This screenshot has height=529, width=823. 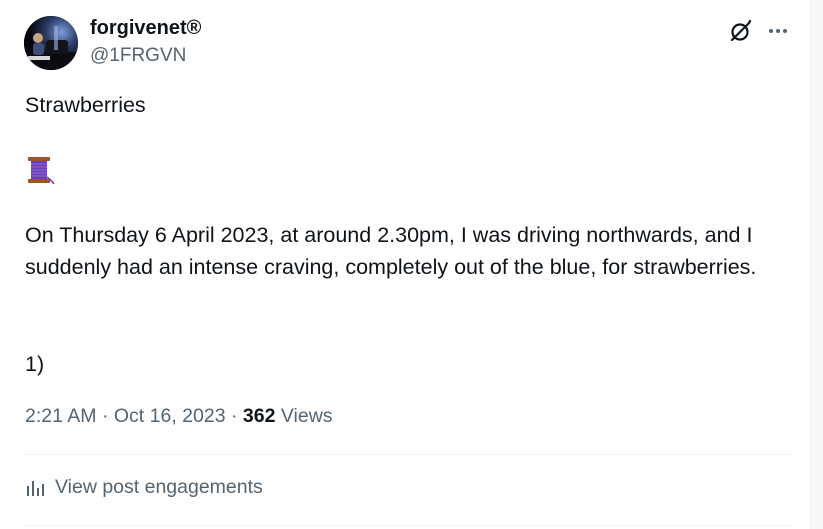 I want to click on author-handle: @1FRGVN, so click(x=138, y=56).